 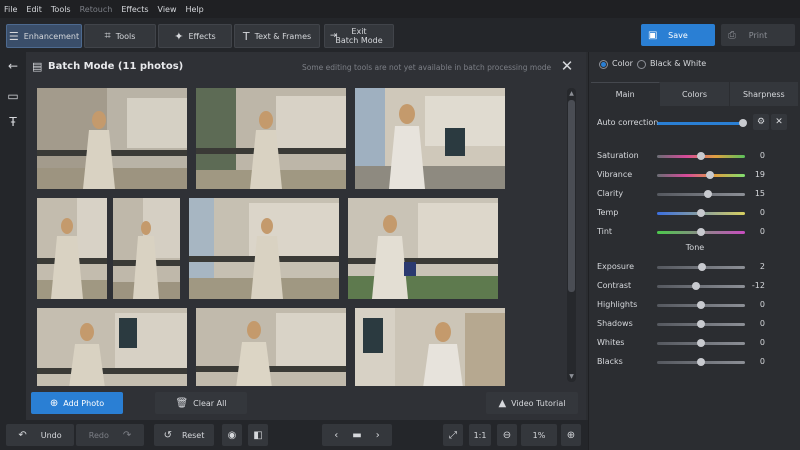 What do you see at coordinates (232, 435) in the screenshot?
I see `preview-eye-button: ◉` at bounding box center [232, 435].